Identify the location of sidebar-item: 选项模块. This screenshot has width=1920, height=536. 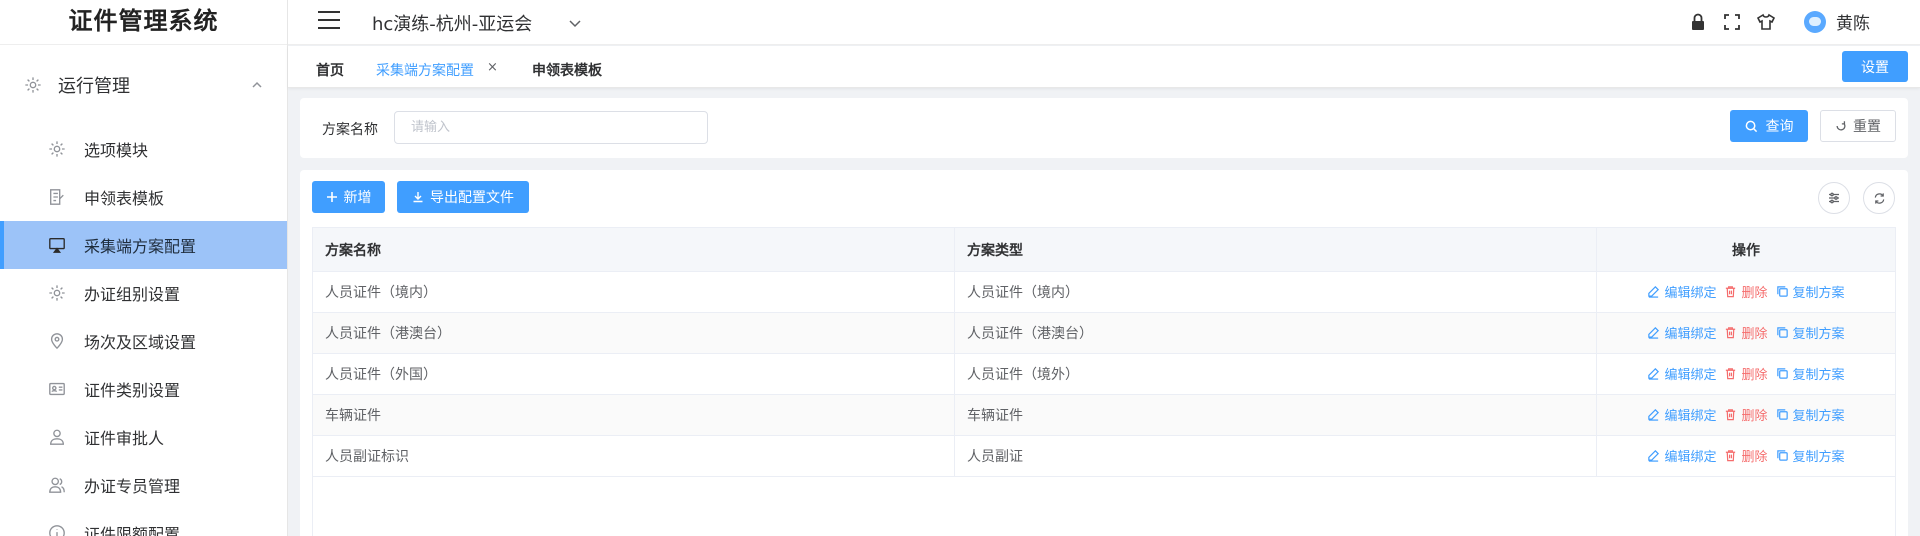
(143, 149).